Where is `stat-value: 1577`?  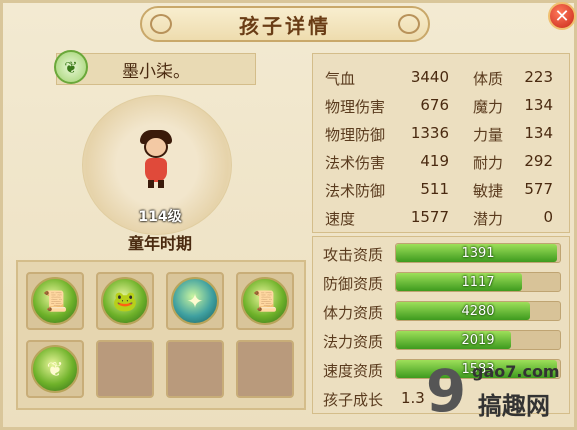
stat-value: 1577 is located at coordinates (429, 217).